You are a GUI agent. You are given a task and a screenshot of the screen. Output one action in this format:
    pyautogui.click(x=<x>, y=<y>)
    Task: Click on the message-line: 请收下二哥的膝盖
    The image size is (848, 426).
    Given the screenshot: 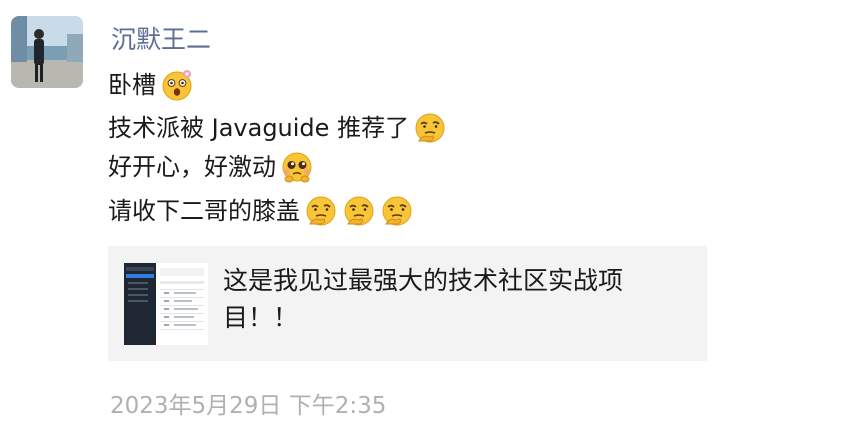 What is the action you would take?
    pyautogui.click(x=261, y=211)
    